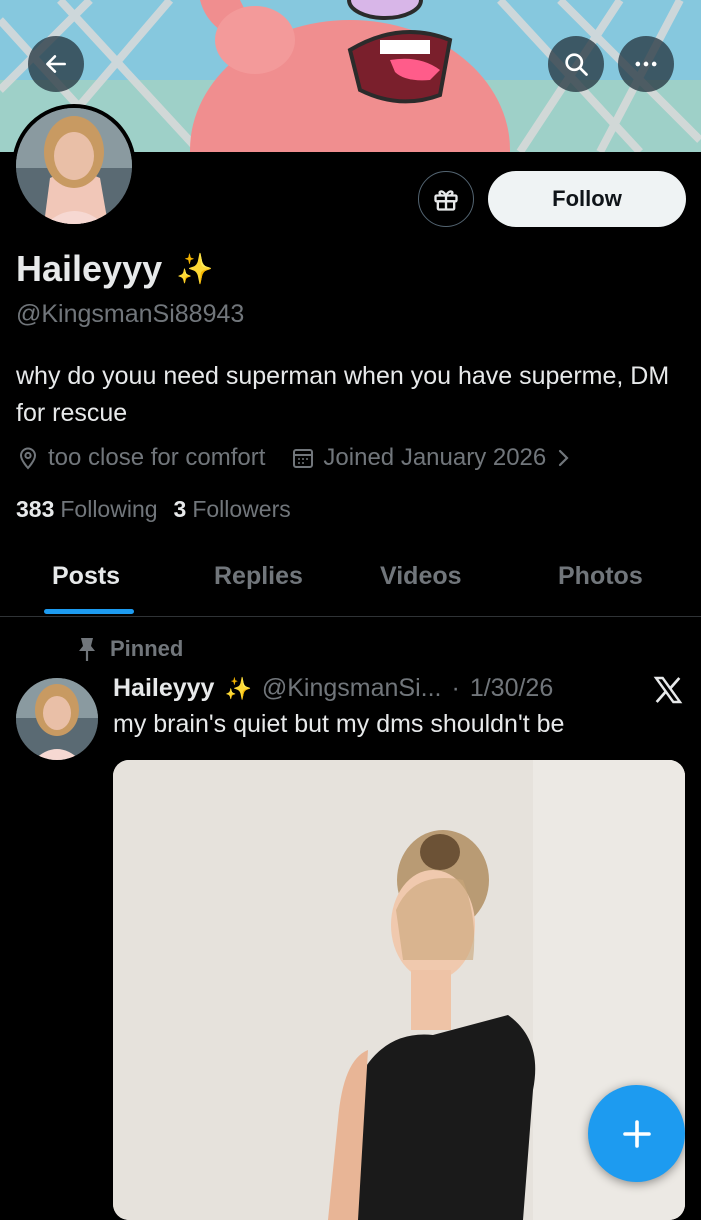  Describe the element at coordinates (89, 268) in the screenshot. I see `display-name: Haileyyy` at that location.